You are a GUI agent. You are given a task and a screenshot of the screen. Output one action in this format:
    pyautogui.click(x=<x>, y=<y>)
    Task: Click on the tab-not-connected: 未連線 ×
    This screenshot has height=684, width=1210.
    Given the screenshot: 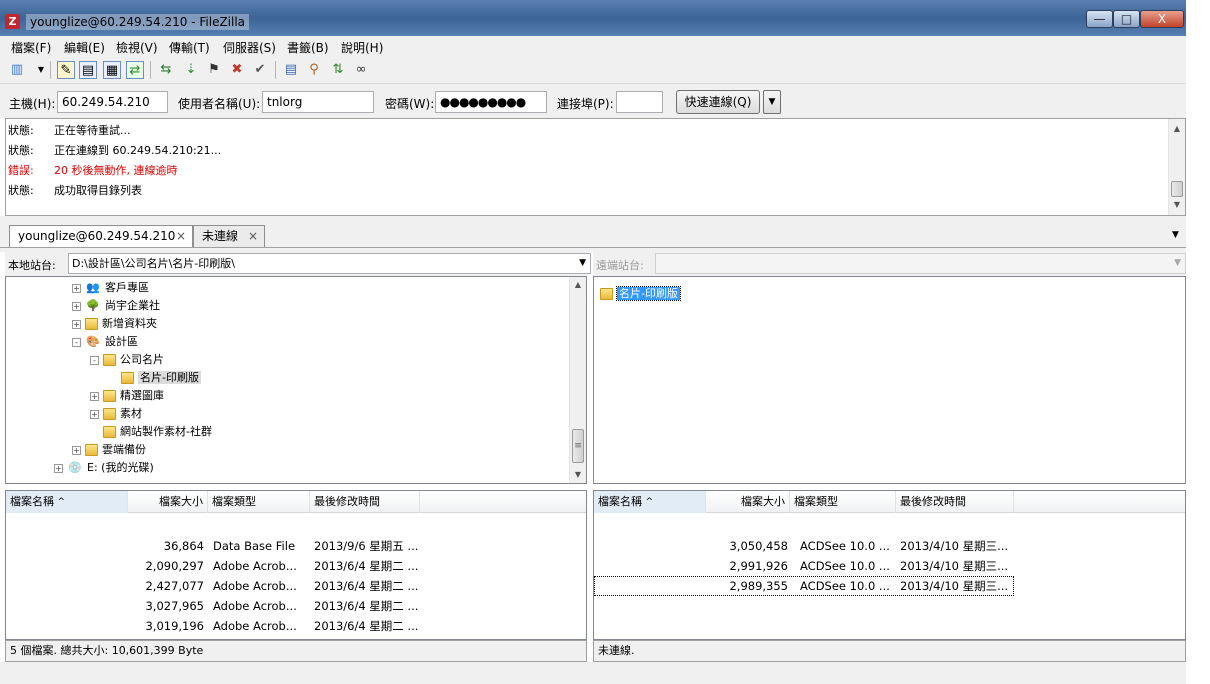 What is the action you would take?
    pyautogui.click(x=229, y=236)
    